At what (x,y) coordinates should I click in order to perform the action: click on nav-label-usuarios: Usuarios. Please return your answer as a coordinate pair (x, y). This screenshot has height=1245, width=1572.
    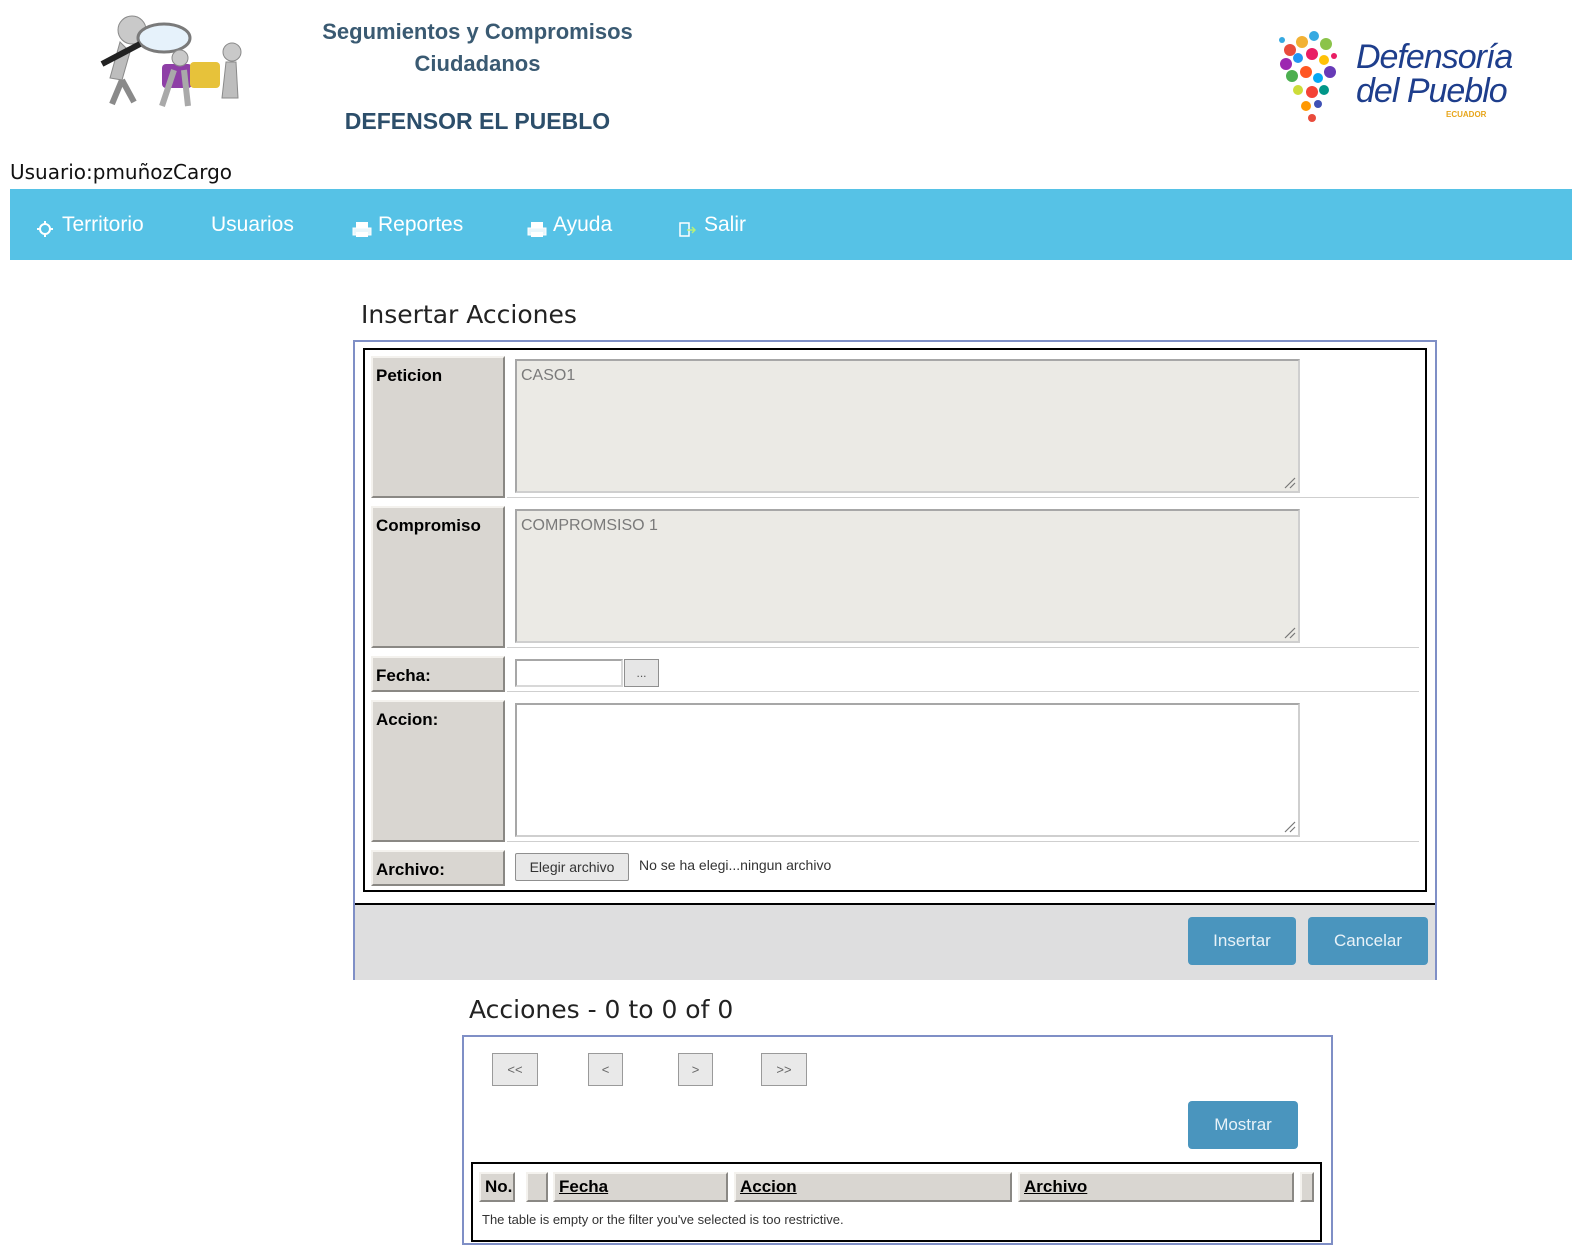
    Looking at the image, I should click on (252, 224).